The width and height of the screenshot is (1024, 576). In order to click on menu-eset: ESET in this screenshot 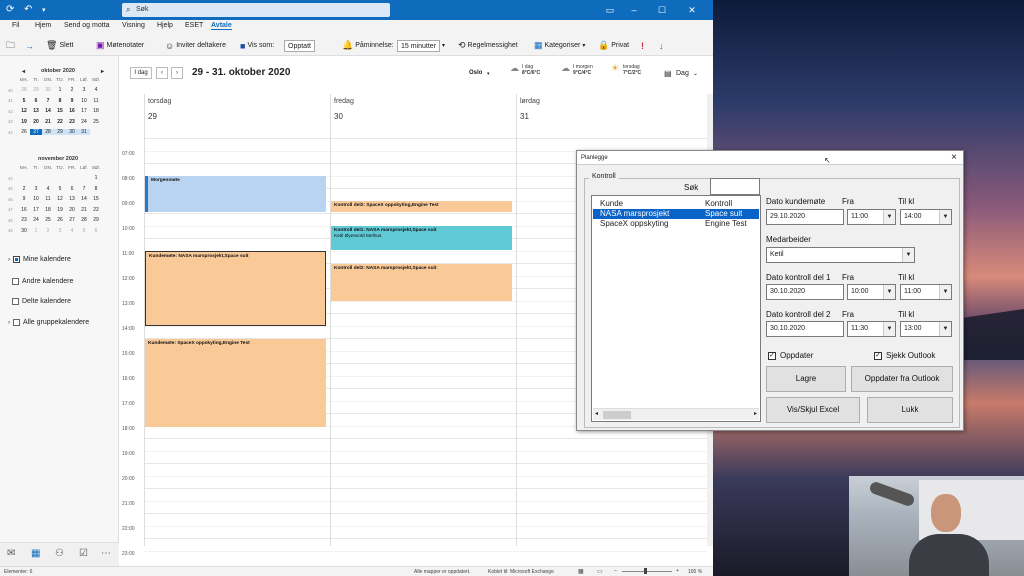, I will do `click(194, 25)`.